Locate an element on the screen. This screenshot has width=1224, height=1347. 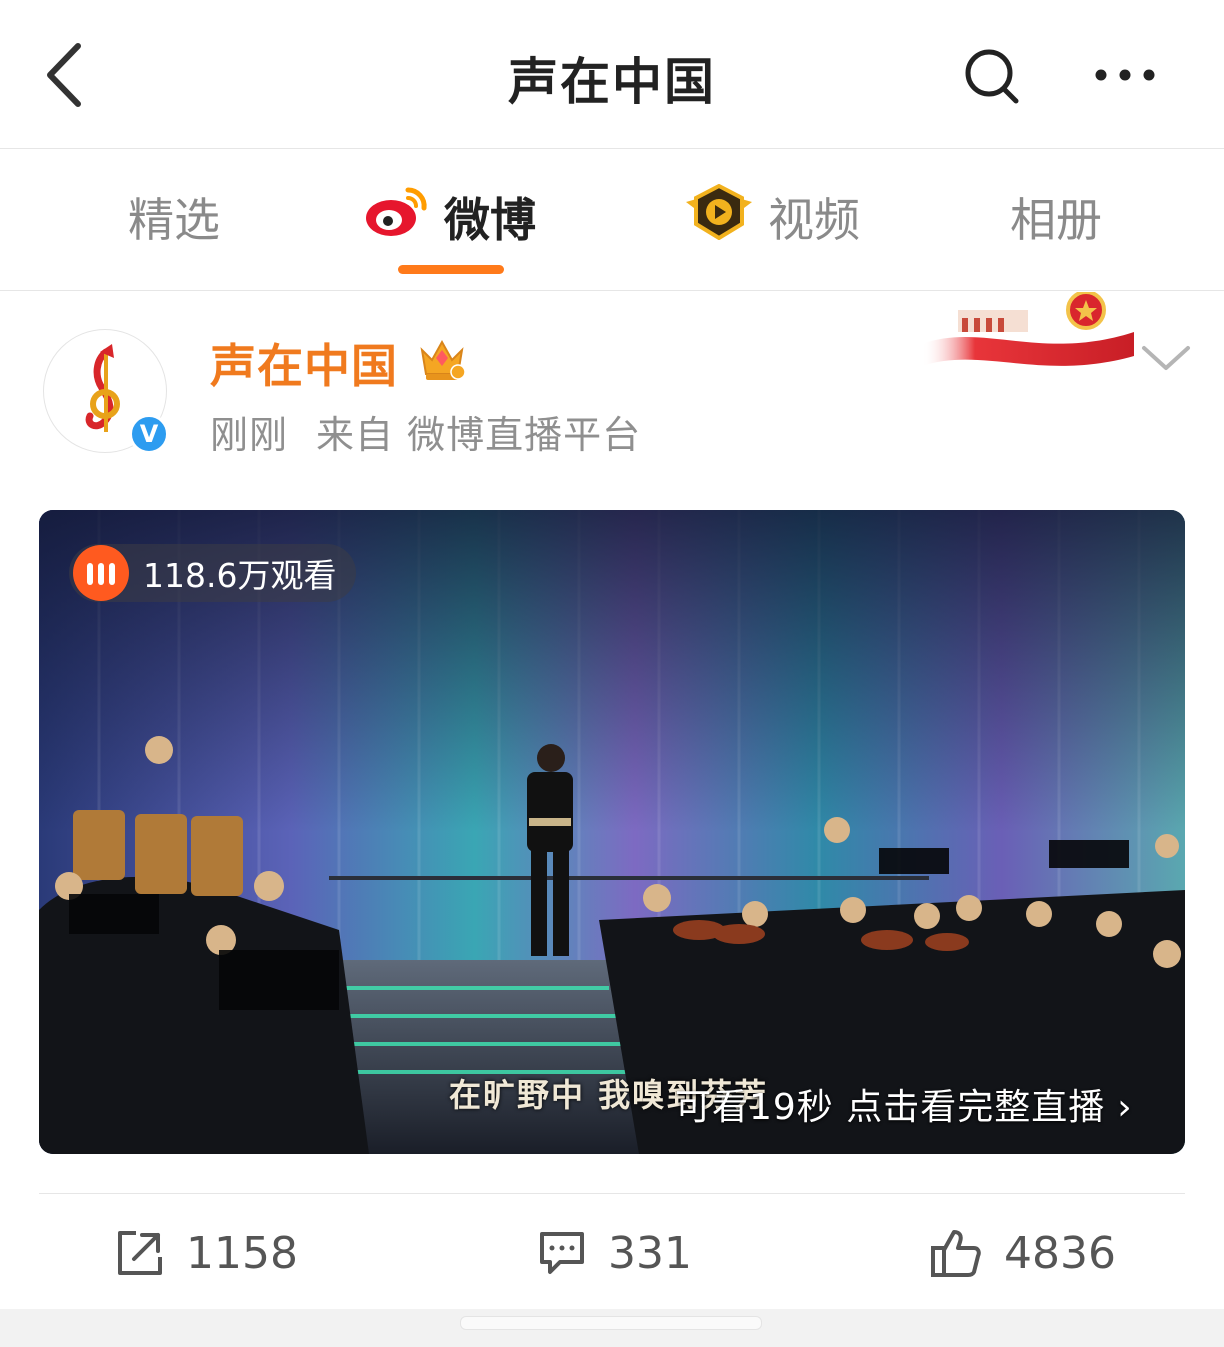
repost-button: 1158 is located at coordinates (207, 1253).